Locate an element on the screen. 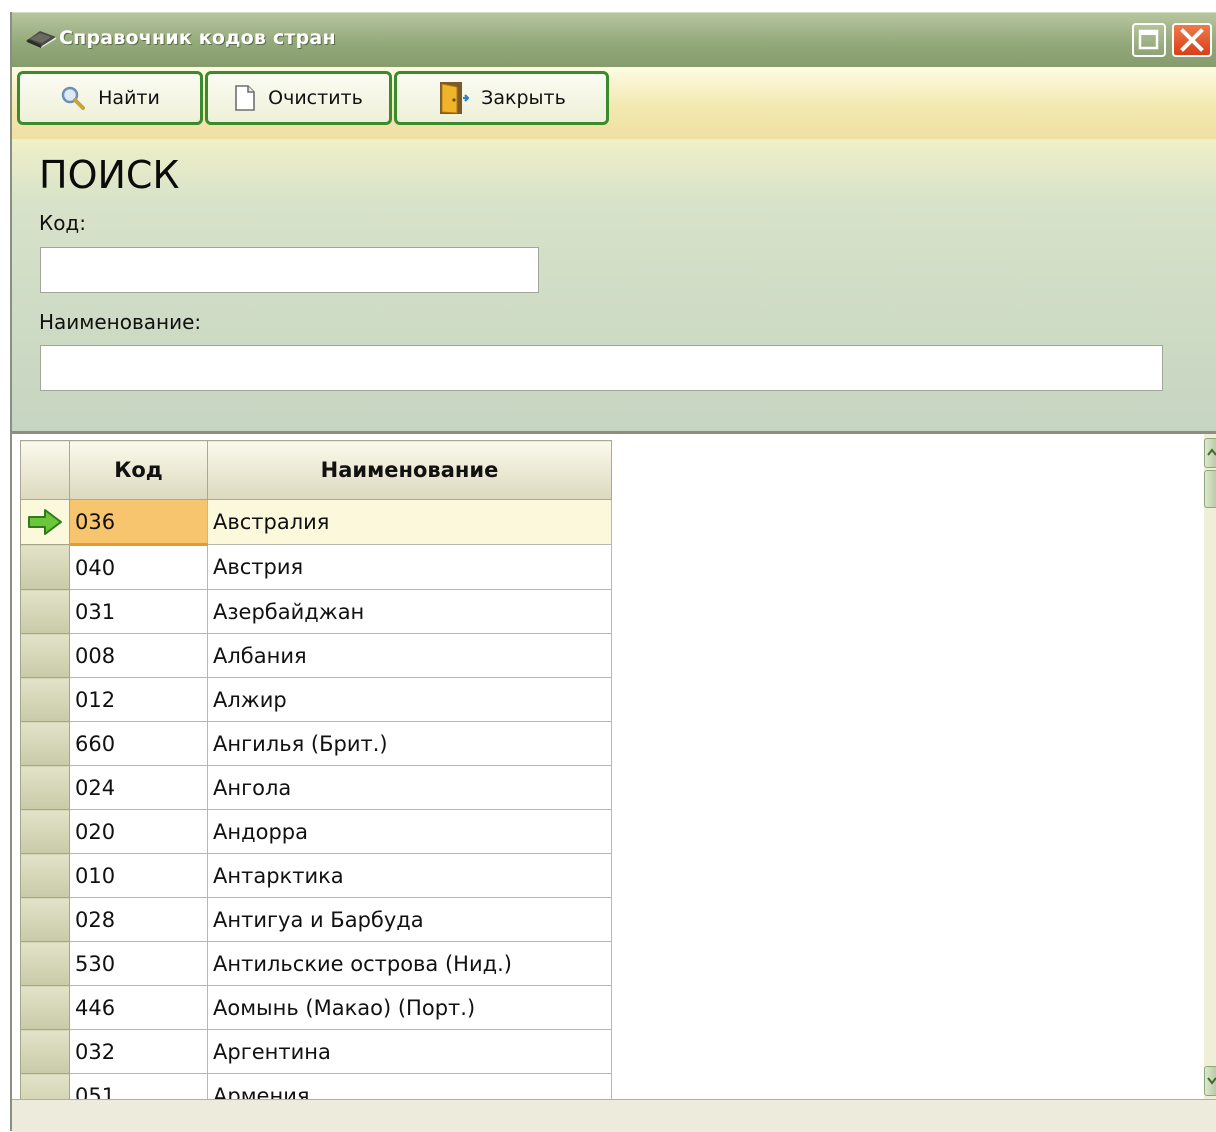  clear-button-label: Очистить is located at coordinates (315, 98).